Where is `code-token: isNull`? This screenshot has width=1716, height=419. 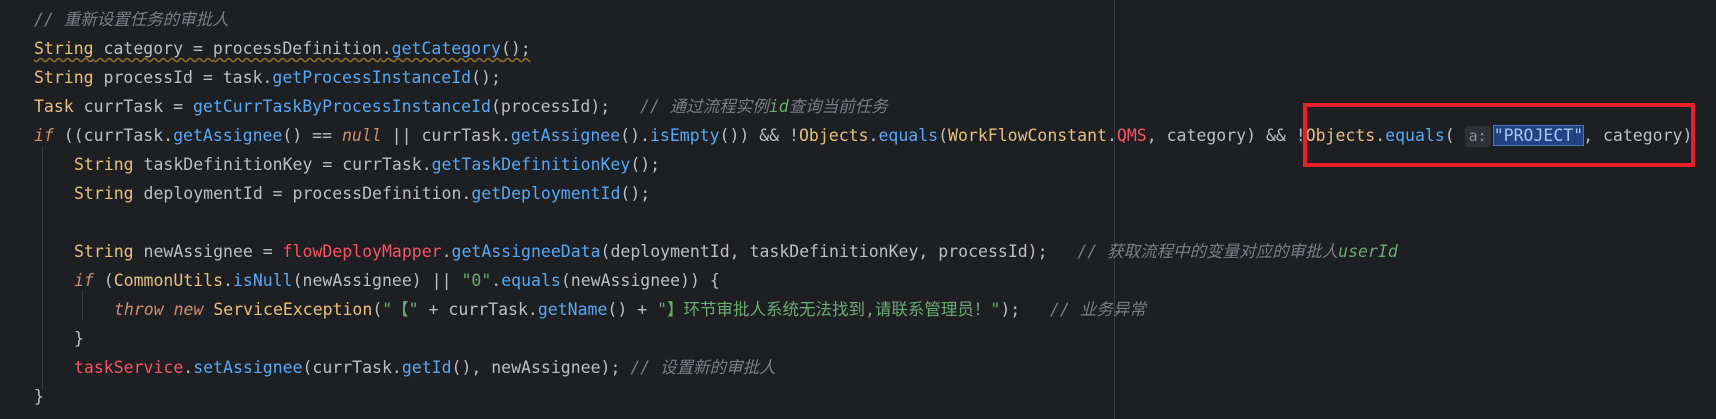
code-token: isNull is located at coordinates (262, 280).